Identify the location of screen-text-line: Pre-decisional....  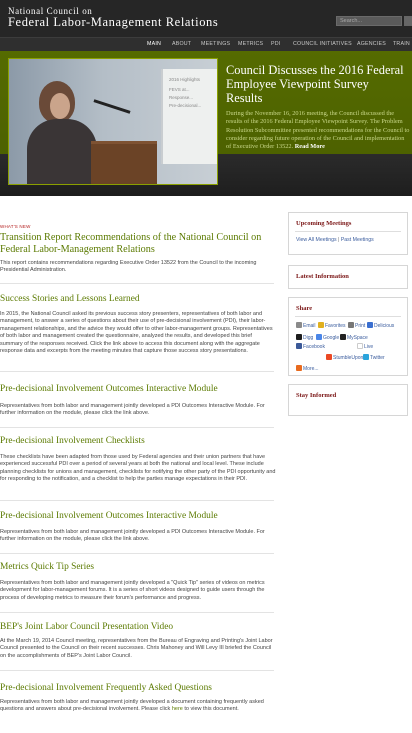
(185, 105).